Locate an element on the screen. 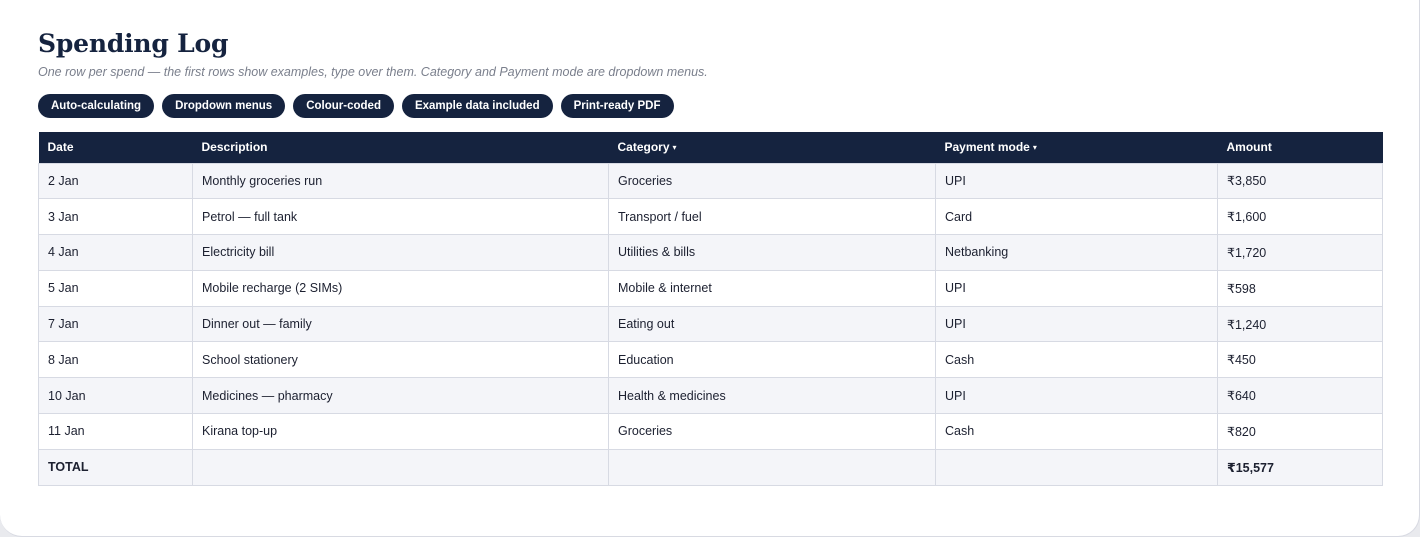 Image resolution: width=1420 pixels, height=537 pixels. cell-category-dropdown: Transport / fuel is located at coordinates (772, 217).